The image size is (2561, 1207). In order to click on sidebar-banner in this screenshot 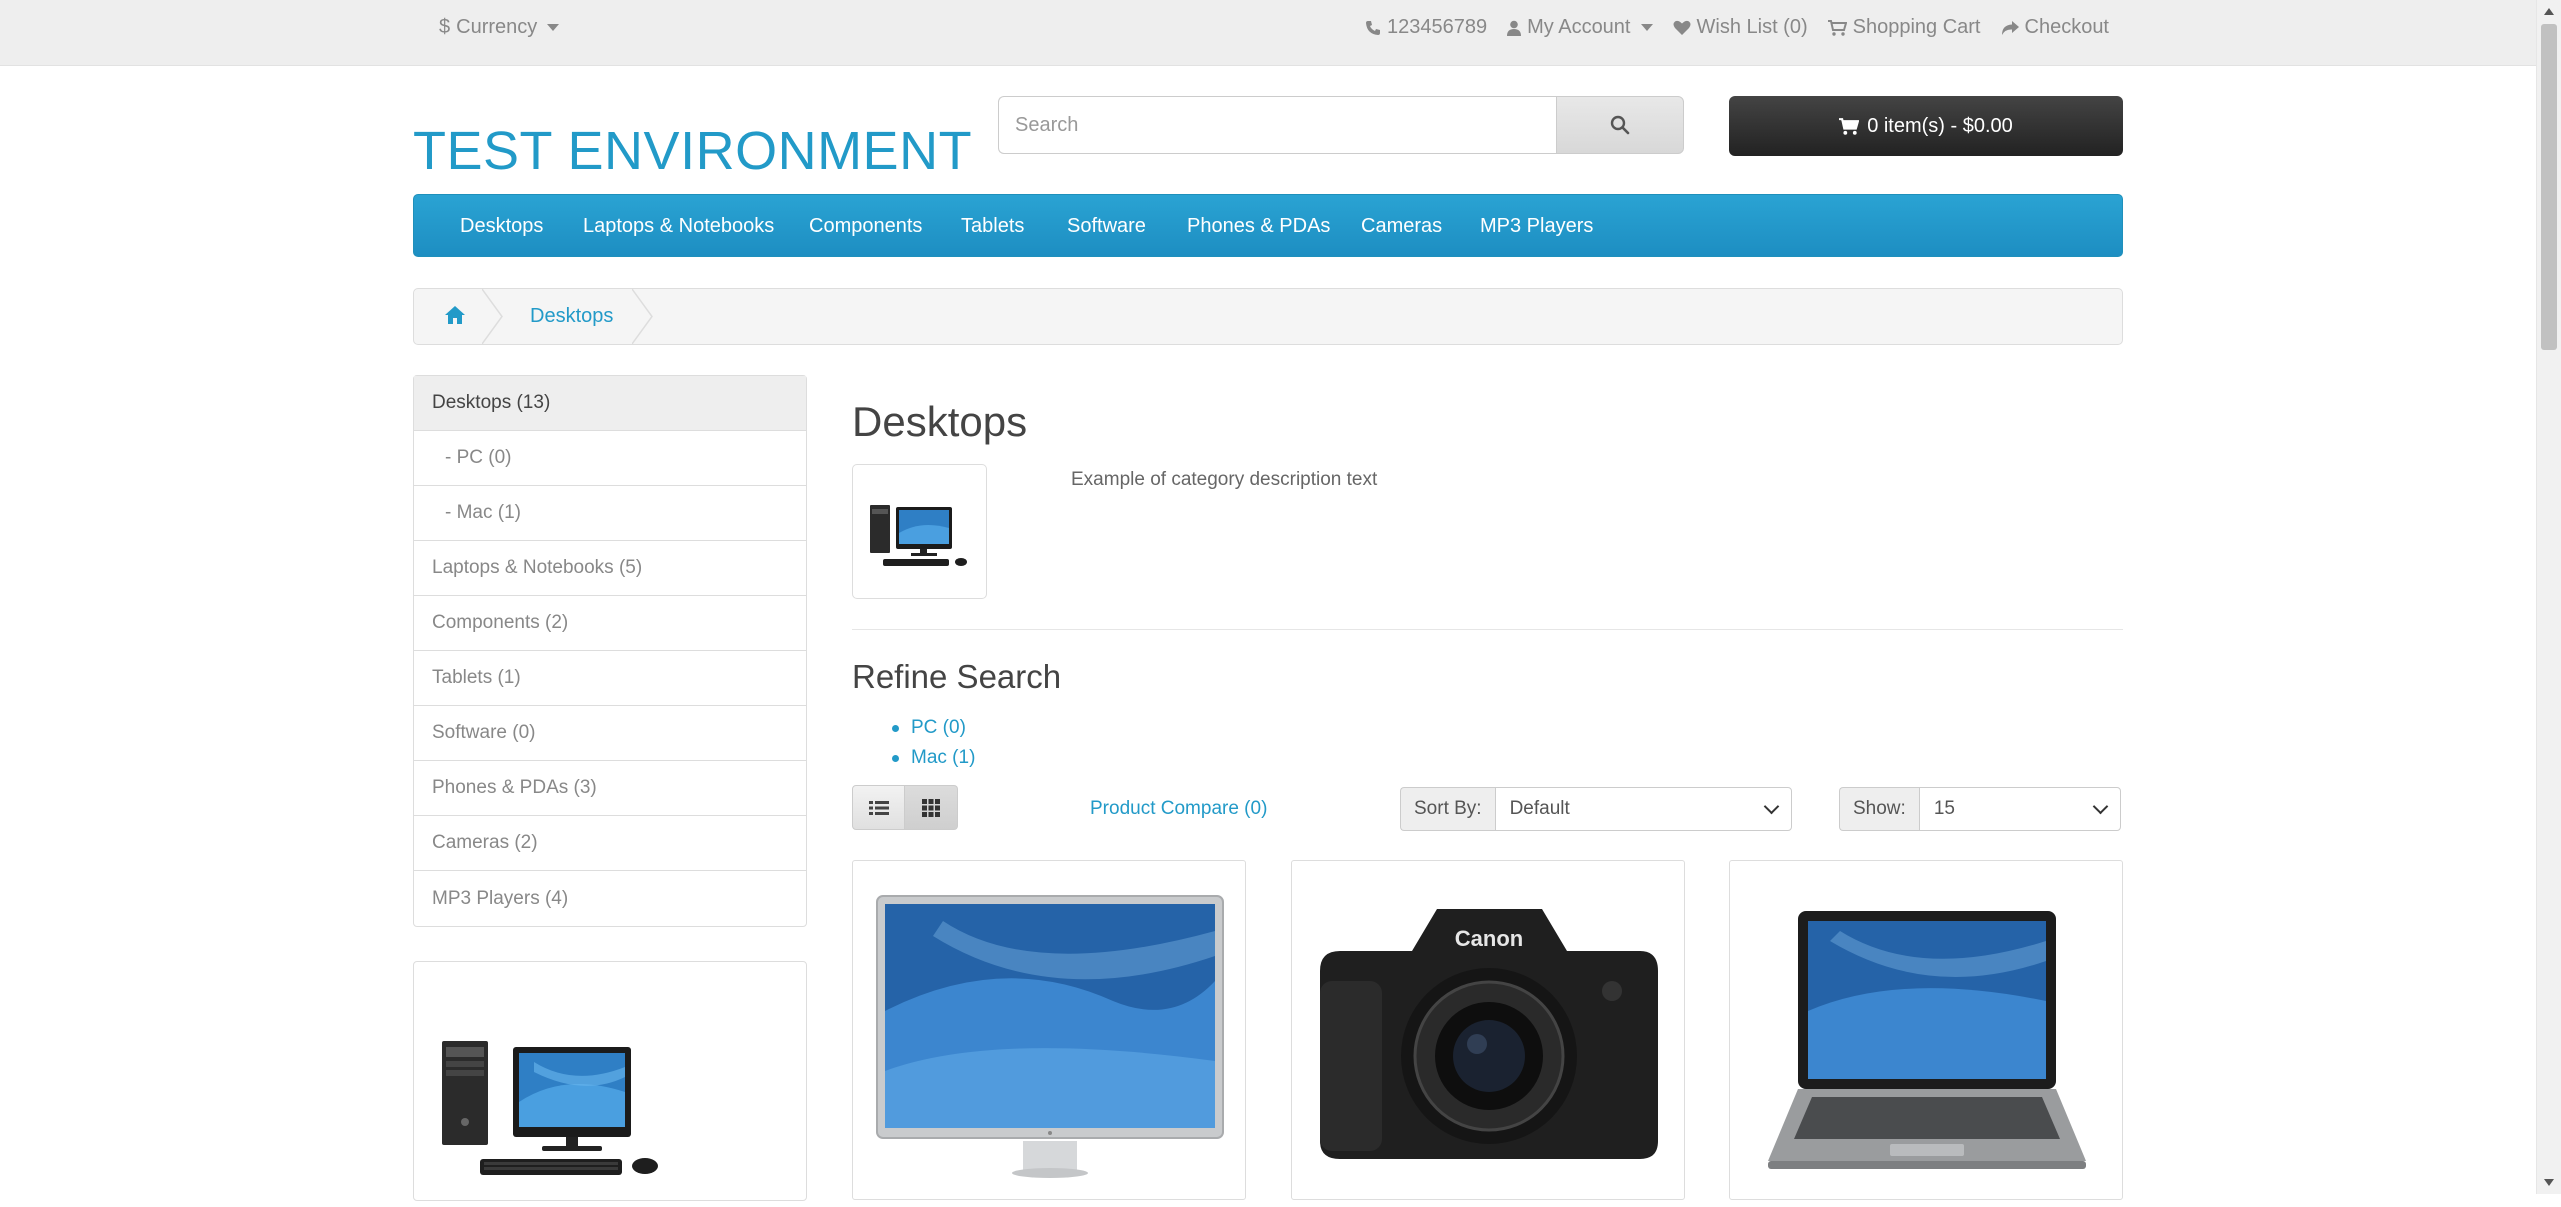, I will do `click(610, 1081)`.